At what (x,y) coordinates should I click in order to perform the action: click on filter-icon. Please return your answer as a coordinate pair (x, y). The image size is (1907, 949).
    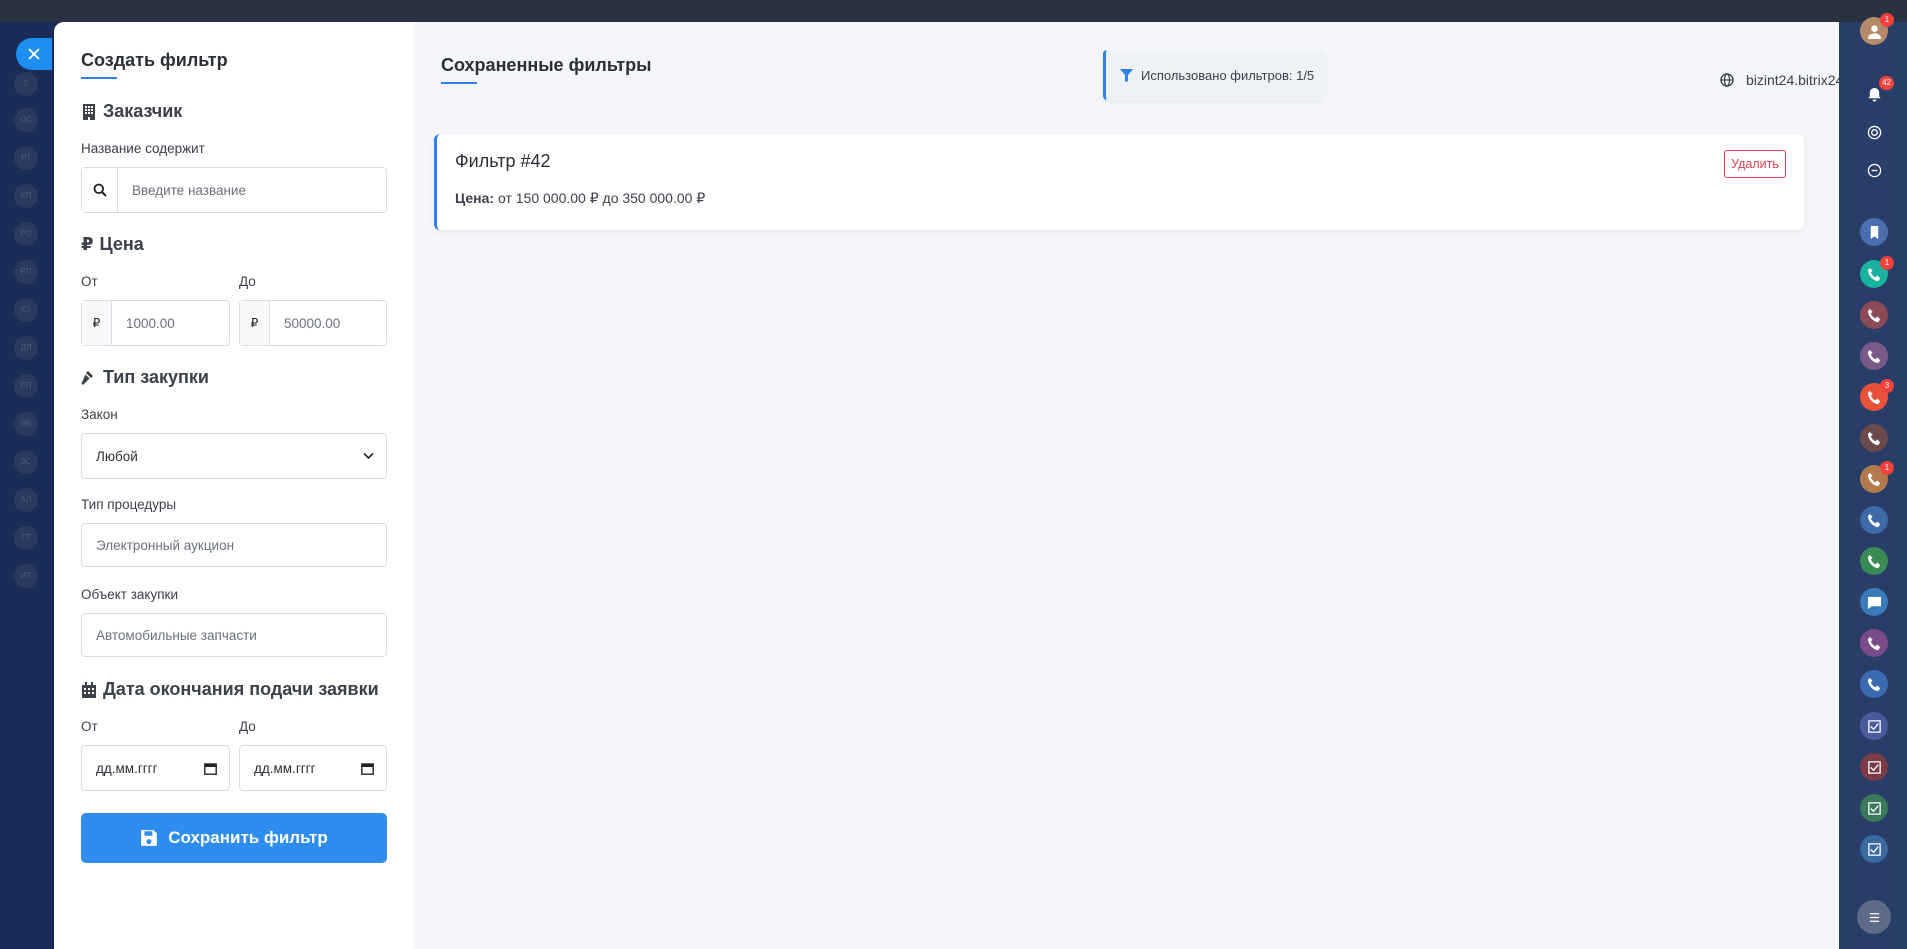
    Looking at the image, I should click on (1126, 75).